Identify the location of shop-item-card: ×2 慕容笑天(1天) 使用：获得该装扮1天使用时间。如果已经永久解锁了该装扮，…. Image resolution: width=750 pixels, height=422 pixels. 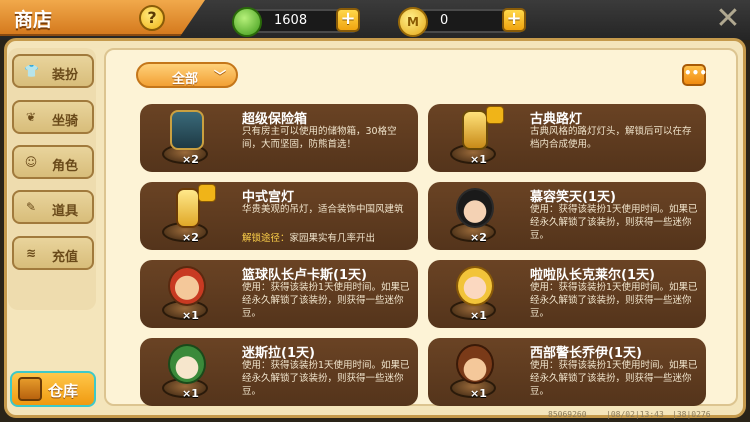
(567, 216).